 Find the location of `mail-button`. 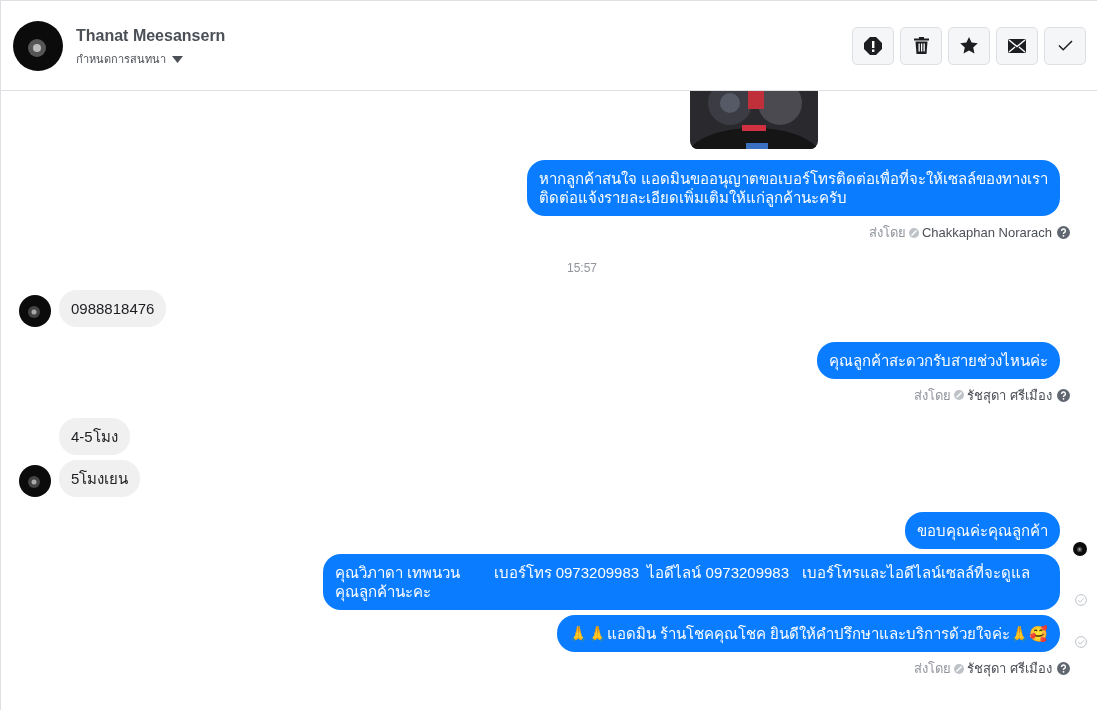

mail-button is located at coordinates (1017, 45).